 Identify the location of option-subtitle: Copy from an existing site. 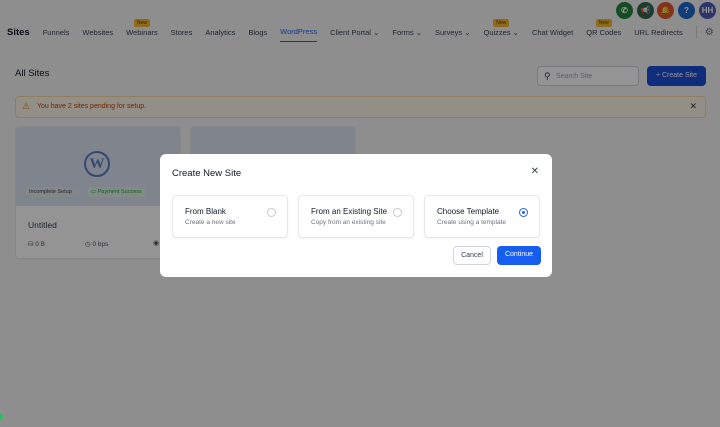
(348, 222).